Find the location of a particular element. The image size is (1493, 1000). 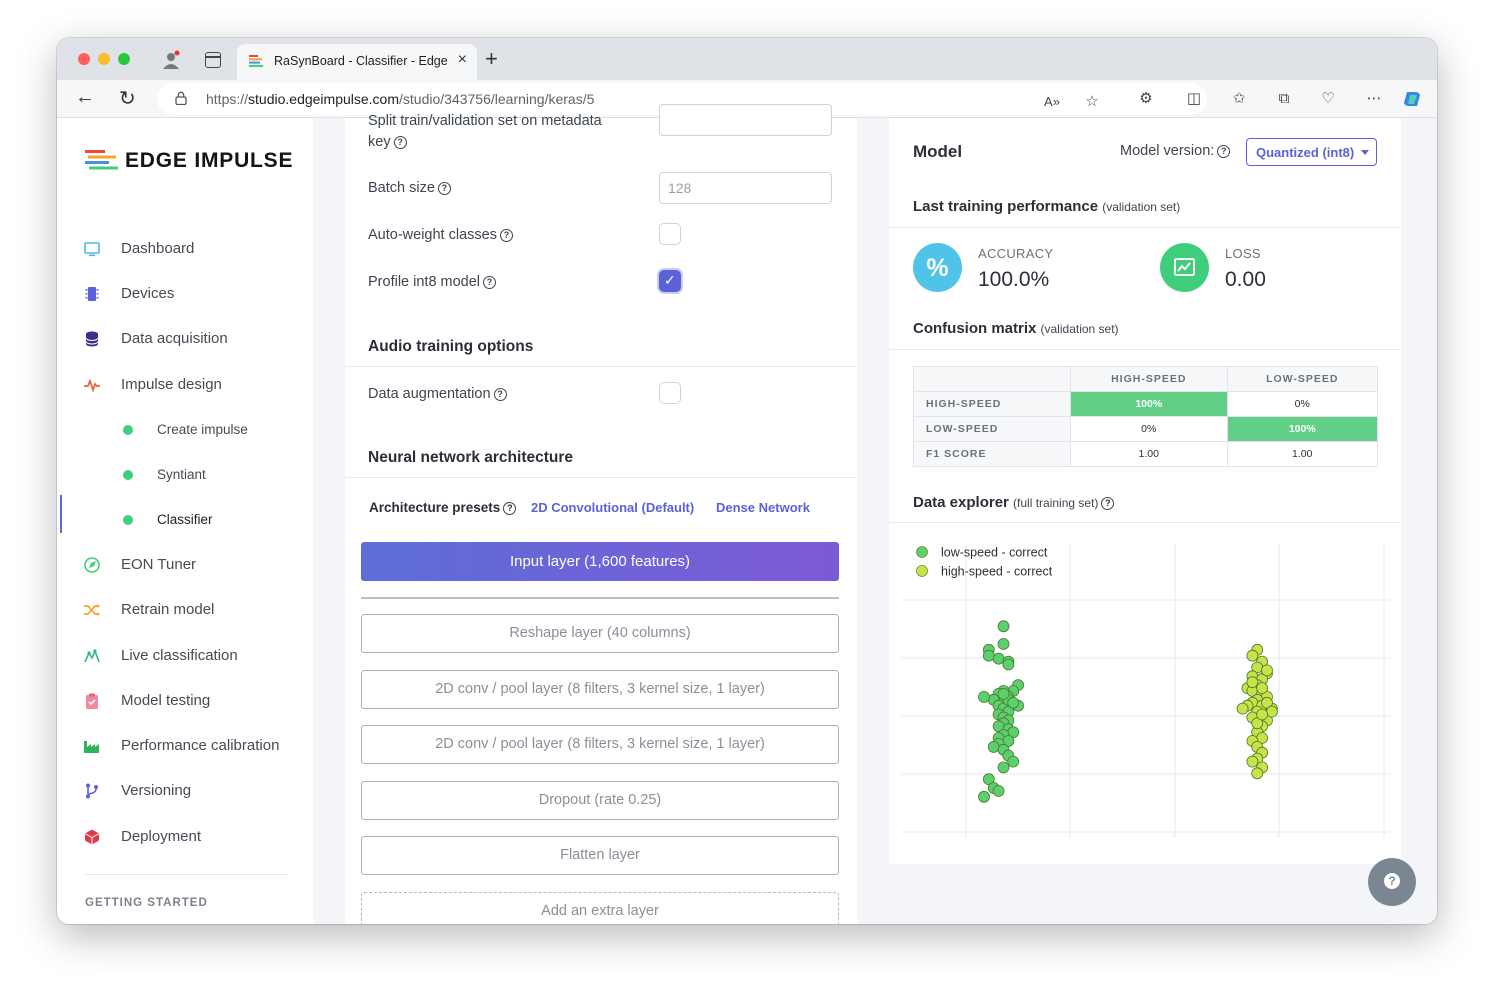

branch-icon is located at coordinates (92, 791).